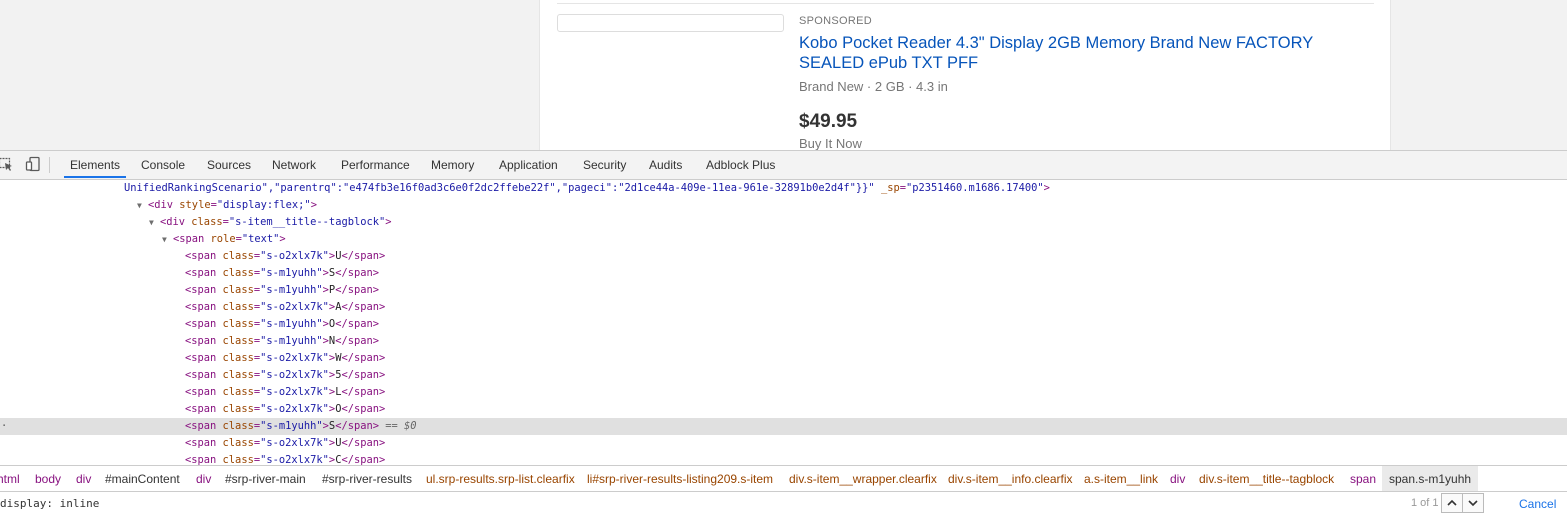 This screenshot has height=514, width=1567. What do you see at coordinates (195, 205) in the screenshot?
I see `attr-name: style` at bounding box center [195, 205].